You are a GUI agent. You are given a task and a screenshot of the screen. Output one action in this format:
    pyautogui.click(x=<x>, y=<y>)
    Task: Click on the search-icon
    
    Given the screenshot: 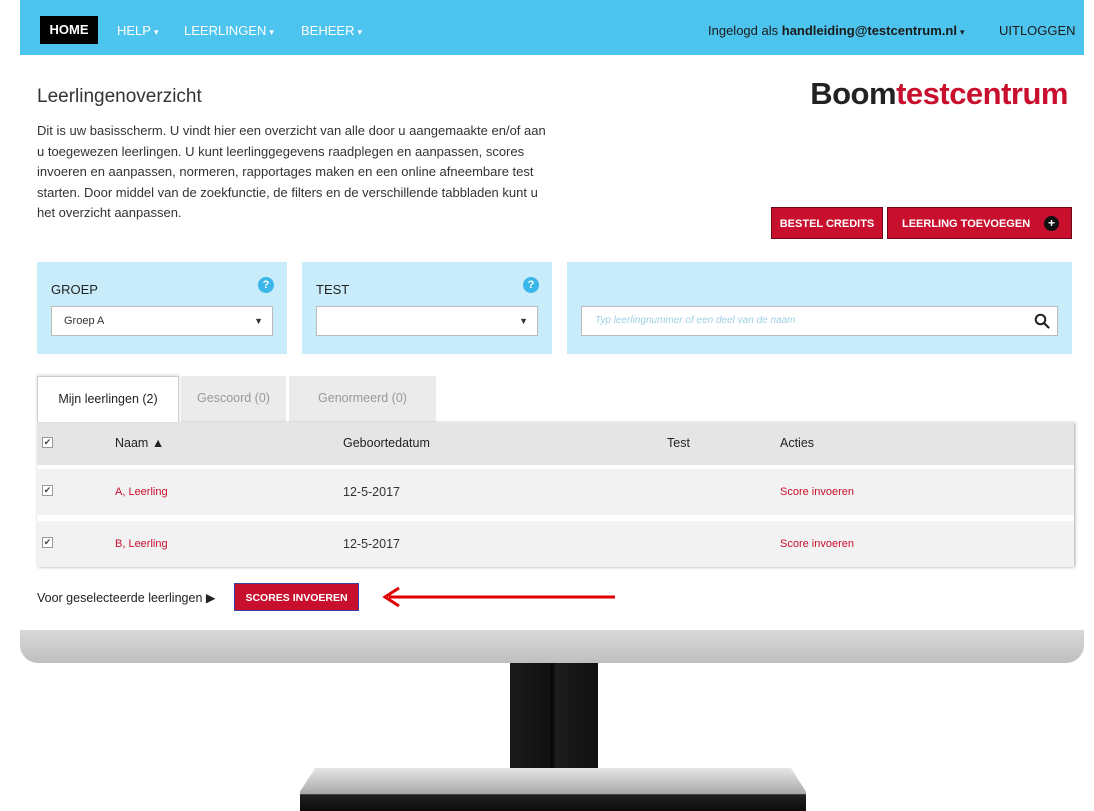 What is the action you would take?
    pyautogui.click(x=1042, y=321)
    